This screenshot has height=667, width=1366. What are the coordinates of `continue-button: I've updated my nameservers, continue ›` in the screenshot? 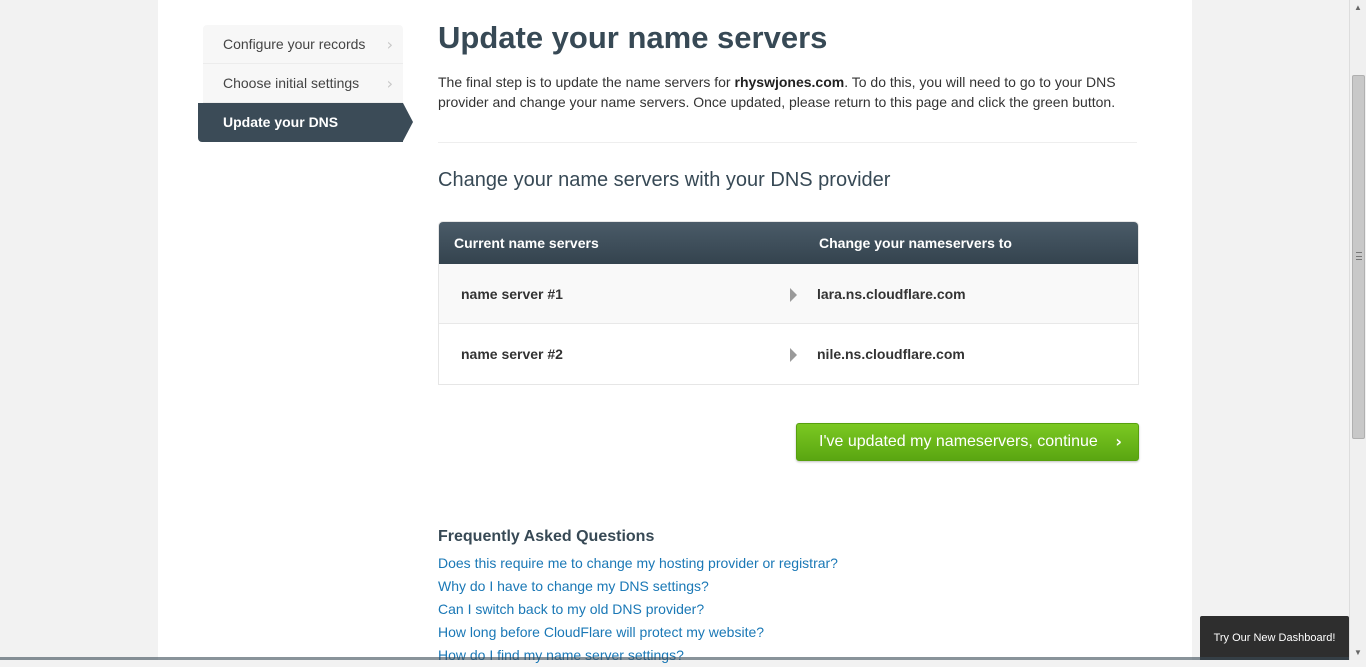 It's located at (967, 442).